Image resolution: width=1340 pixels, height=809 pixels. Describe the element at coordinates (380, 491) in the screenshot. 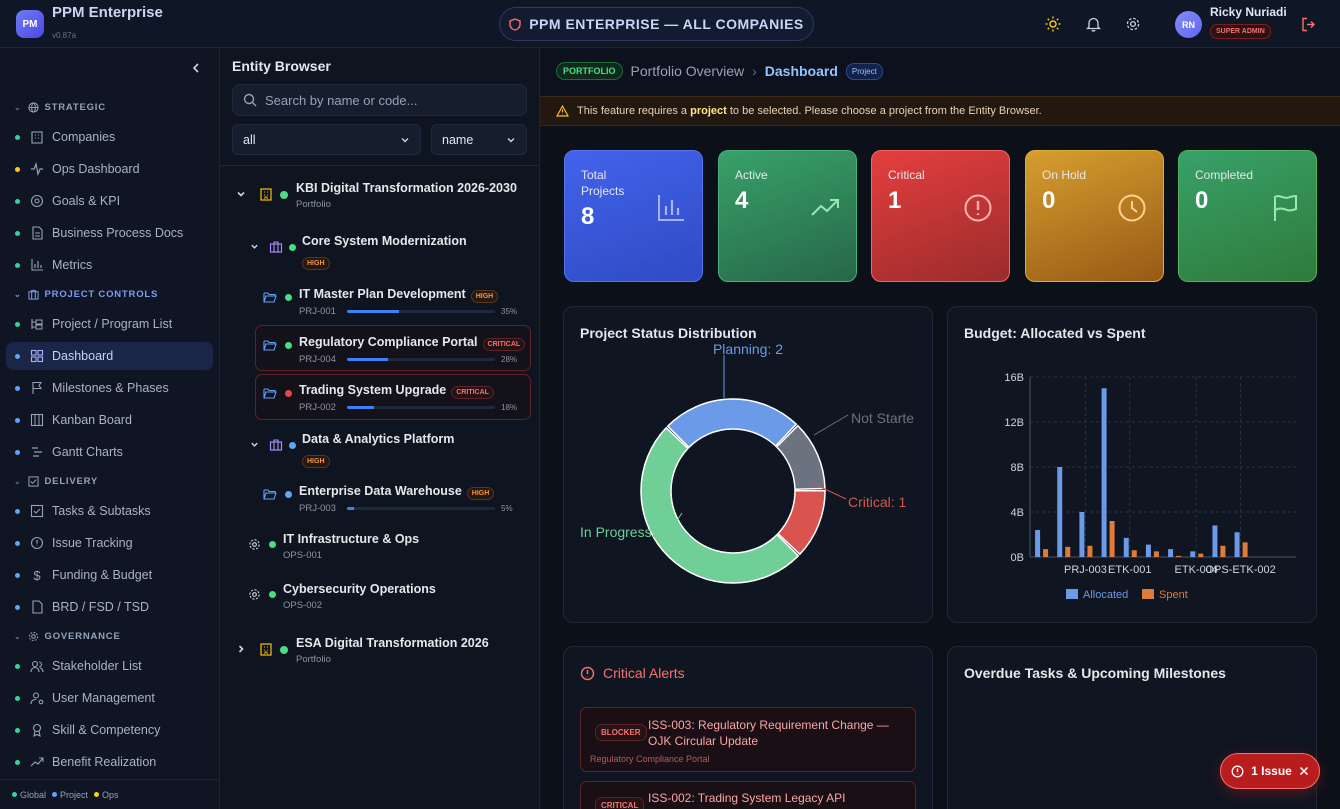

I see `tree-item-name: Enterprise Data Warehouse` at that location.